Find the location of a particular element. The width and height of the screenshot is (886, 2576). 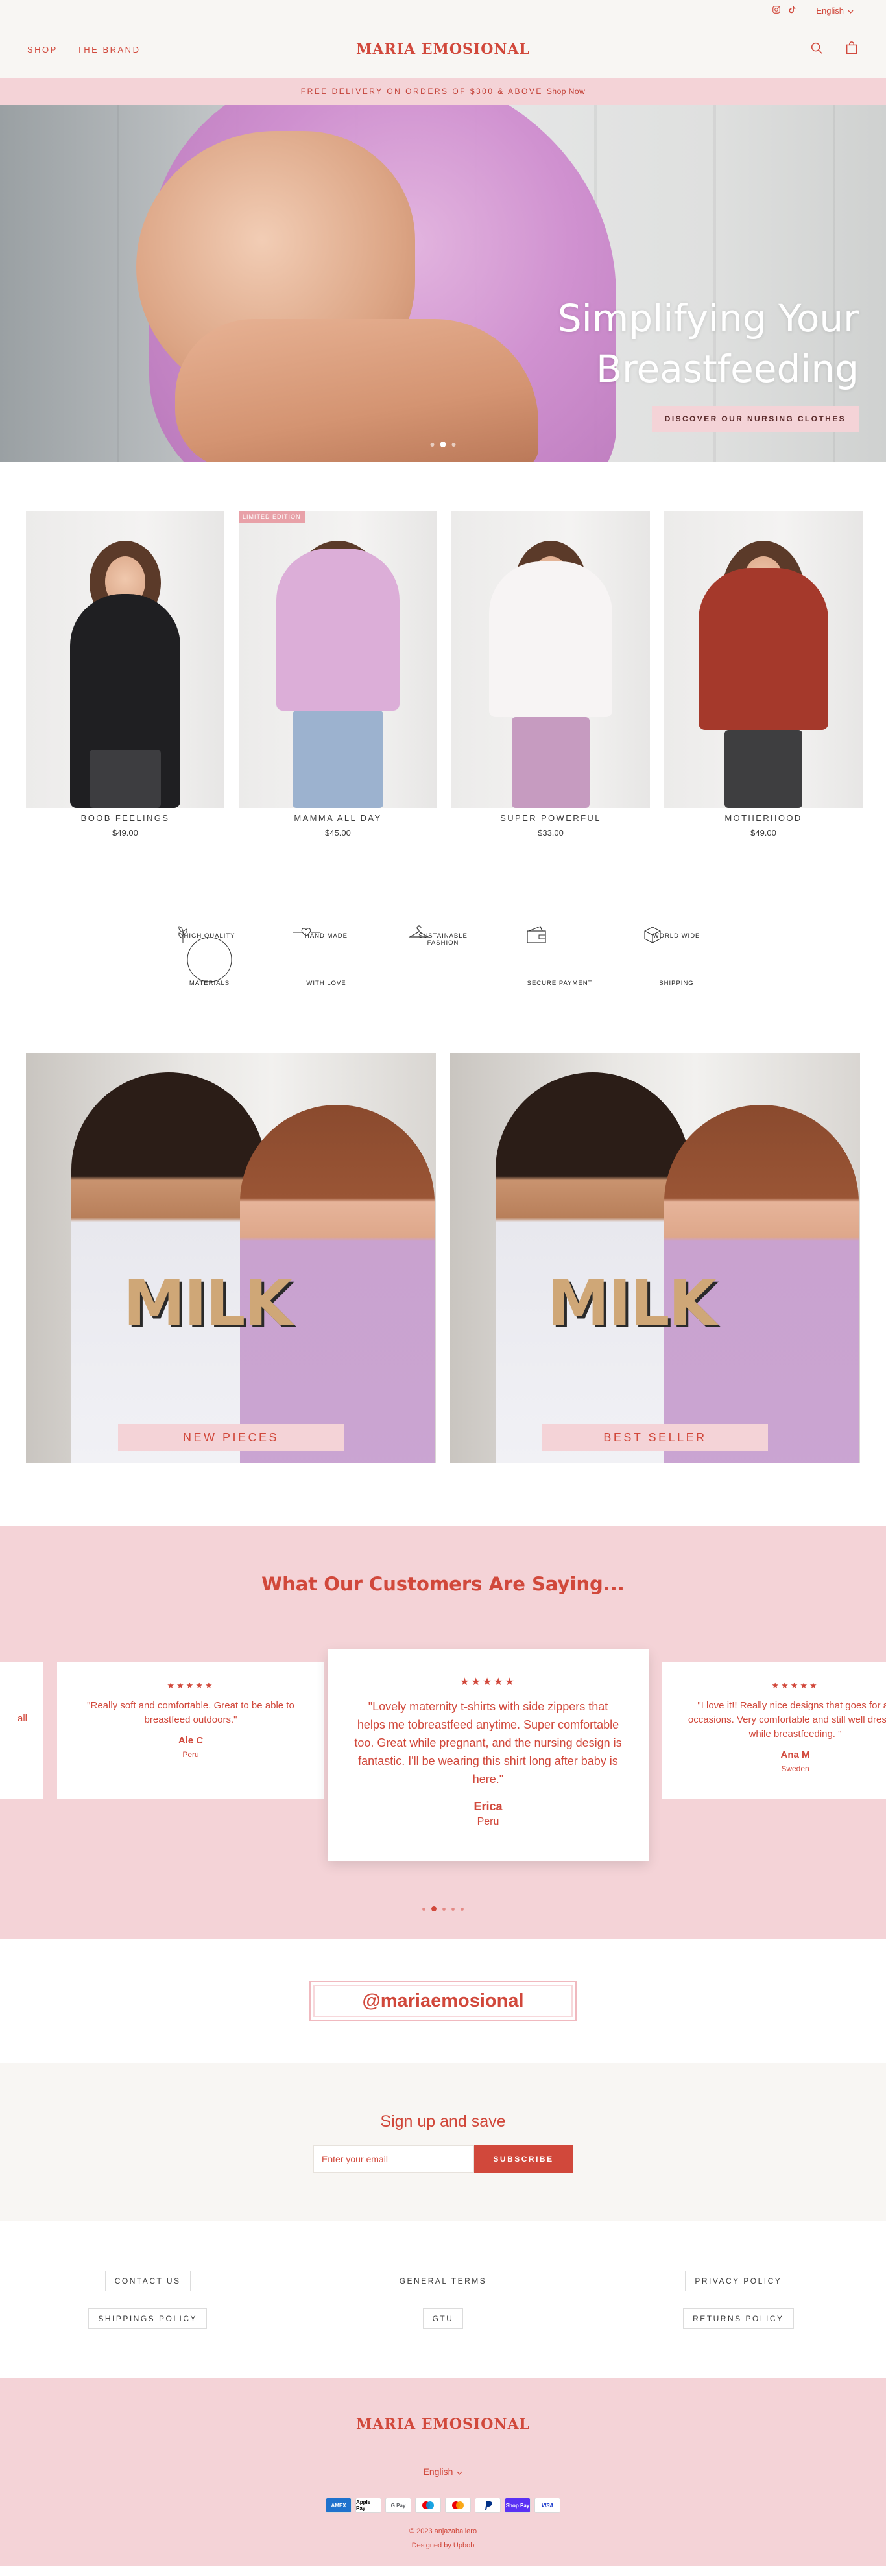

product-card: SUPER POWERFUL $33.00 is located at coordinates (550, 674).